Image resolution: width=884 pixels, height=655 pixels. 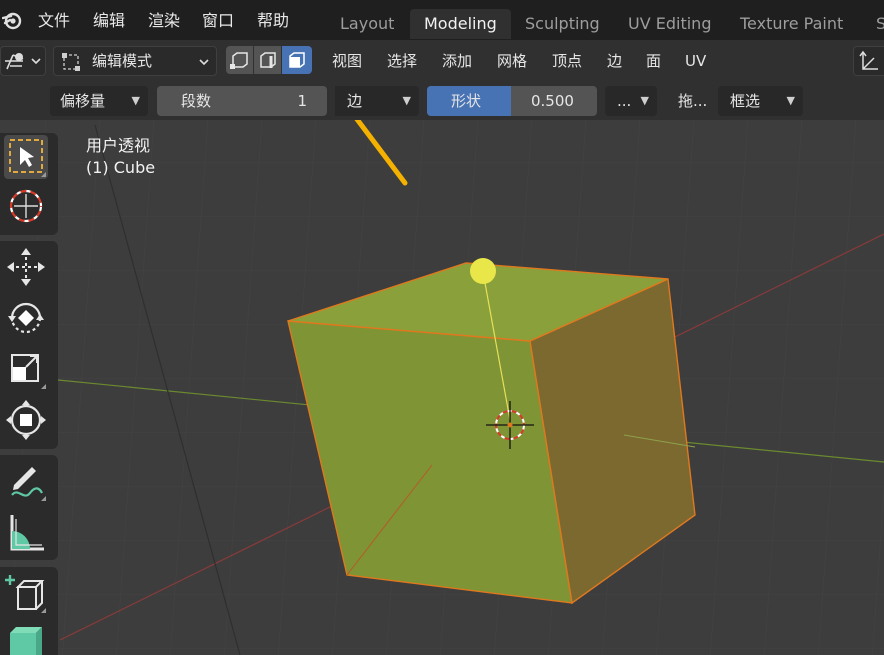 What do you see at coordinates (29, 507) in the screenshot?
I see `toolbar-annotate-group` at bounding box center [29, 507].